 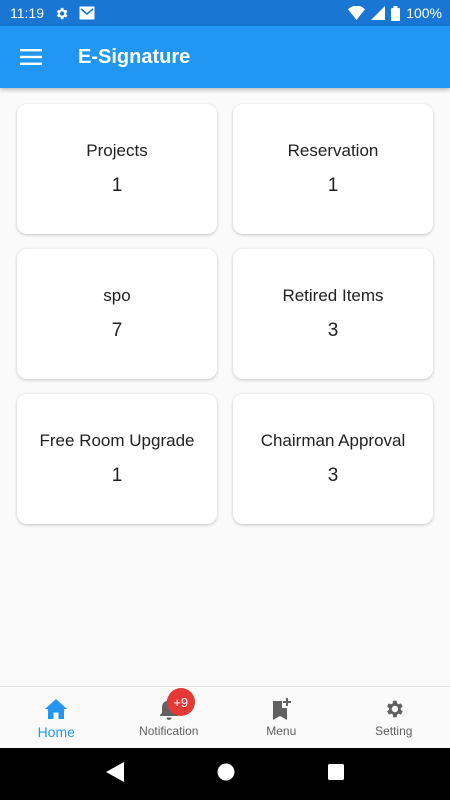 What do you see at coordinates (333, 169) in the screenshot?
I see `card-reservation: Reservation 1` at bounding box center [333, 169].